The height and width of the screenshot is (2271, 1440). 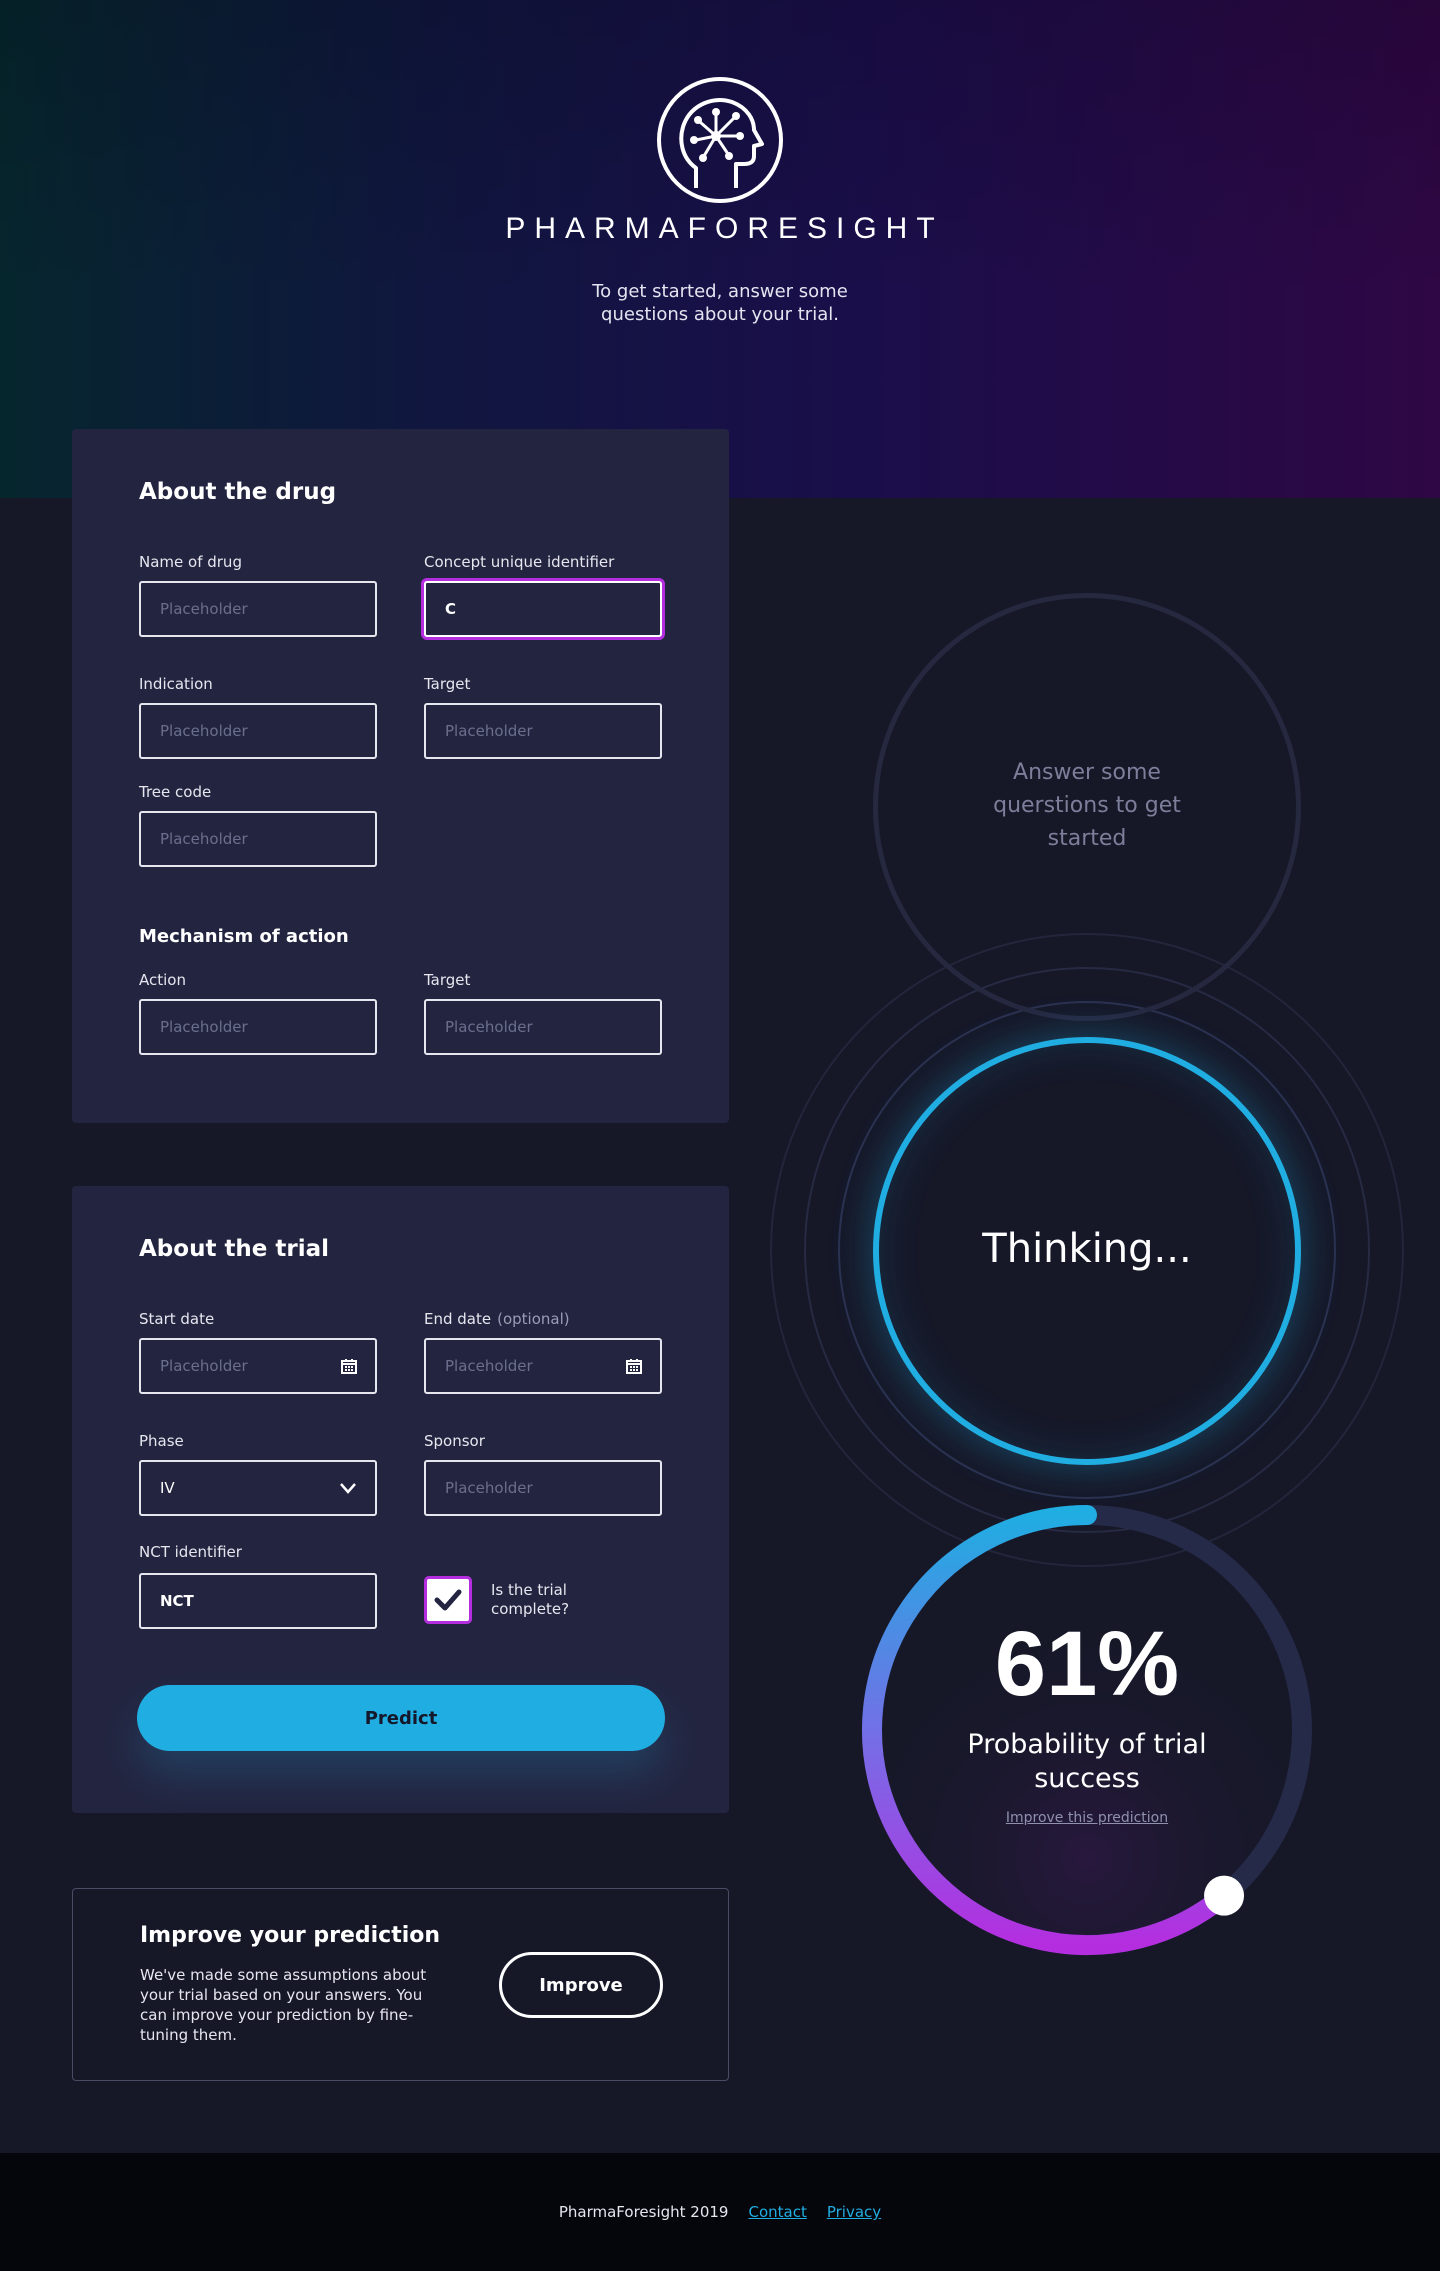 What do you see at coordinates (543, 1488) in the screenshot?
I see `sponsor-input: Placeholder` at bounding box center [543, 1488].